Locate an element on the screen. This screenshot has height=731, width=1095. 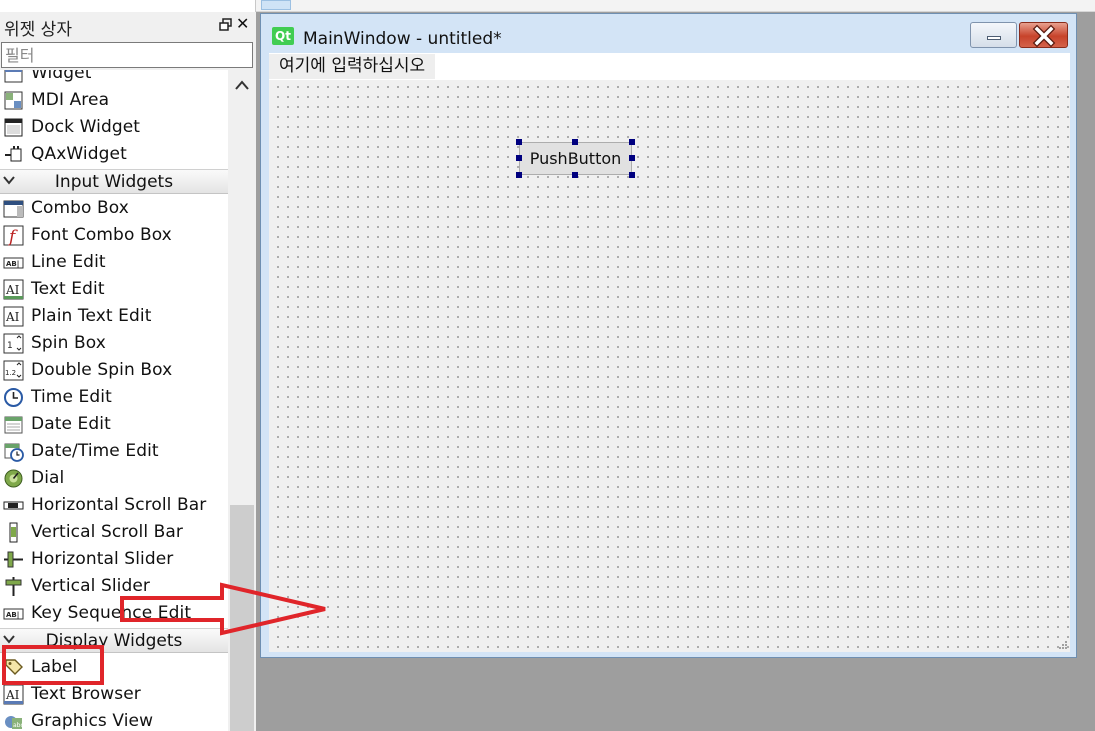
widget-item-horizontal-slider: Horizontal Slider is located at coordinates (114, 559).